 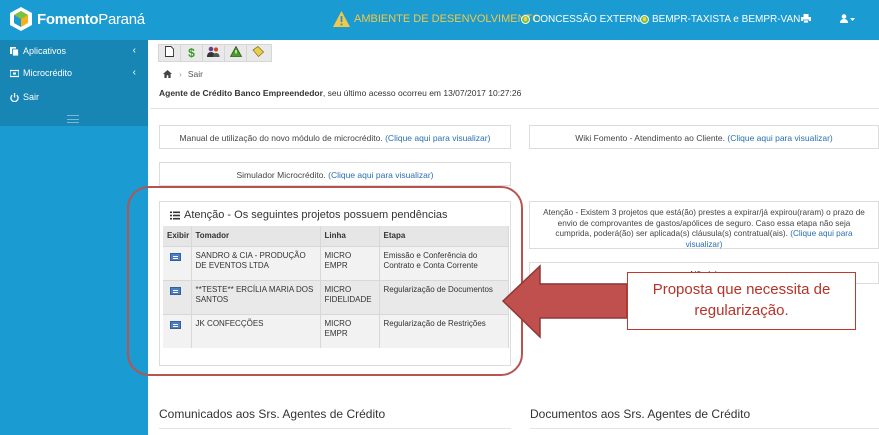 What do you see at coordinates (73, 119) in the screenshot?
I see `sidebar-collapse-handle-icon` at bounding box center [73, 119].